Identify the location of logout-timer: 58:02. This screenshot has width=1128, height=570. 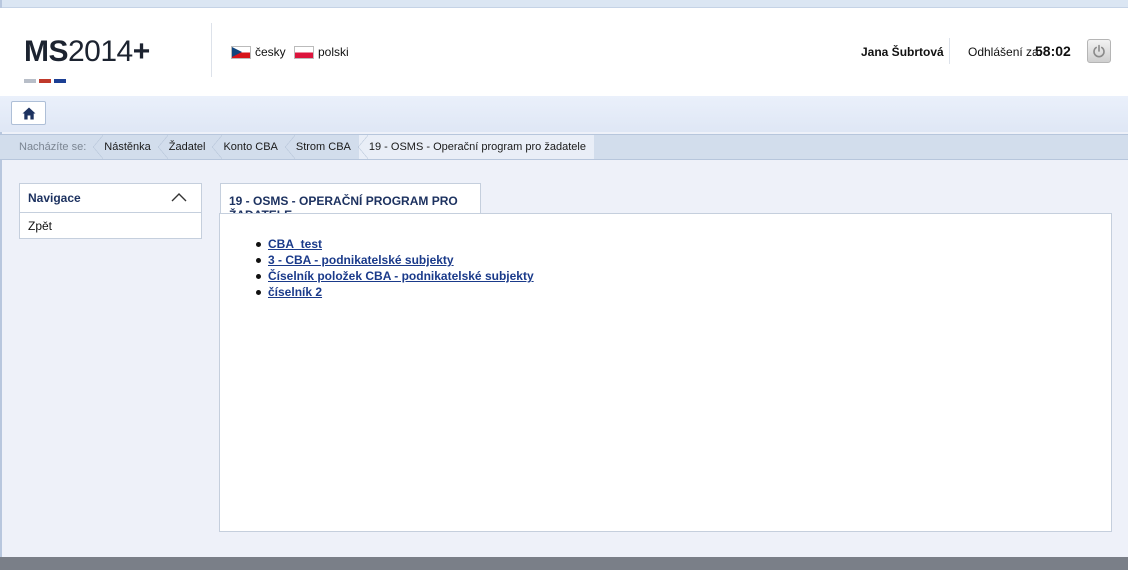
(1053, 51).